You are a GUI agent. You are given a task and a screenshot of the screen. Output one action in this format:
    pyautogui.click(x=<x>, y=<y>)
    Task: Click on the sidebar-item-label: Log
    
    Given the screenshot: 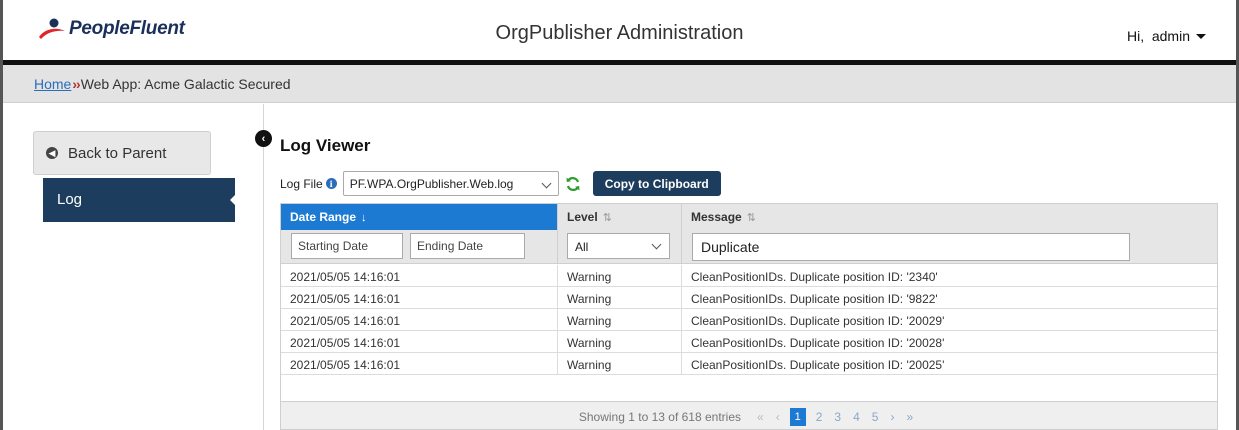 What is the action you would take?
    pyautogui.click(x=70, y=199)
    